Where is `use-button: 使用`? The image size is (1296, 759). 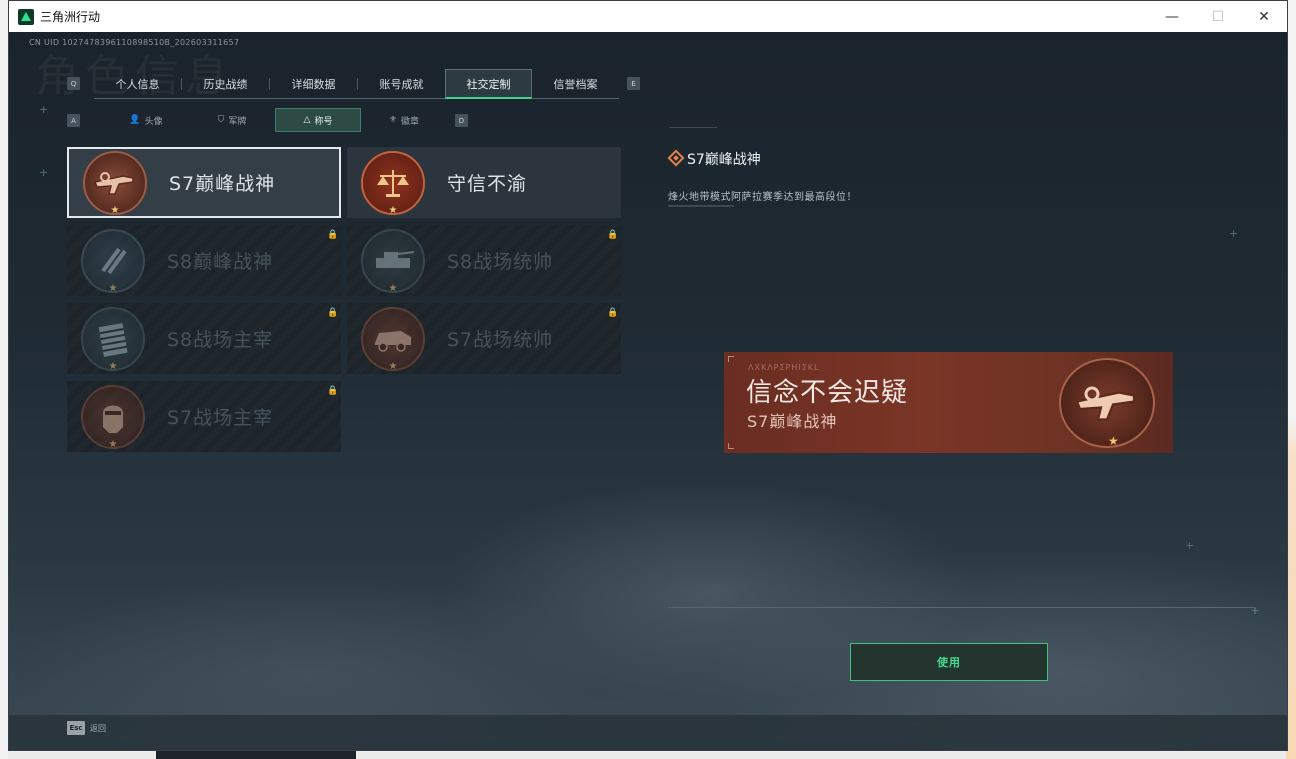
use-button: 使用 is located at coordinates (949, 662).